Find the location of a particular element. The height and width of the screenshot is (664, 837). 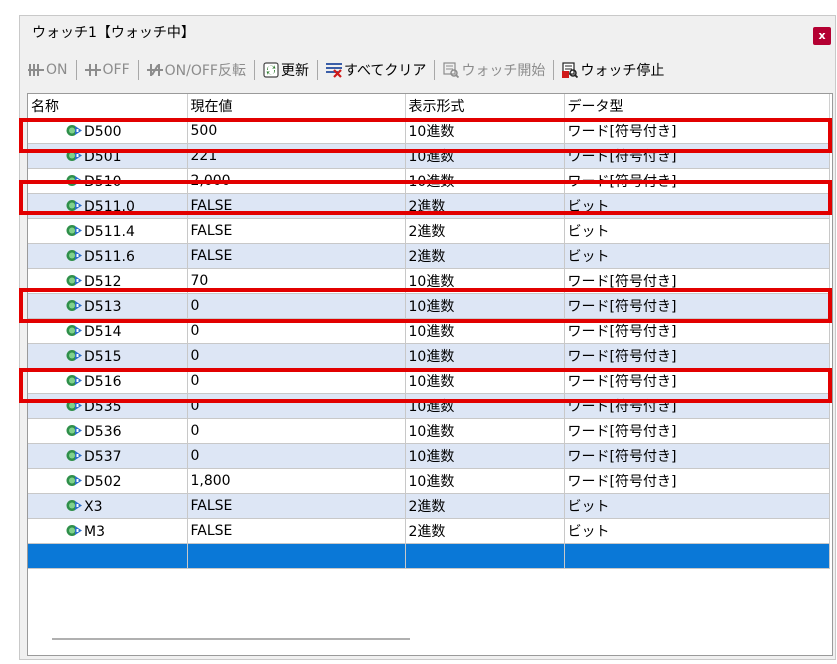

table-row: D511.0 FALSE 2進数 ビット is located at coordinates (429, 206).